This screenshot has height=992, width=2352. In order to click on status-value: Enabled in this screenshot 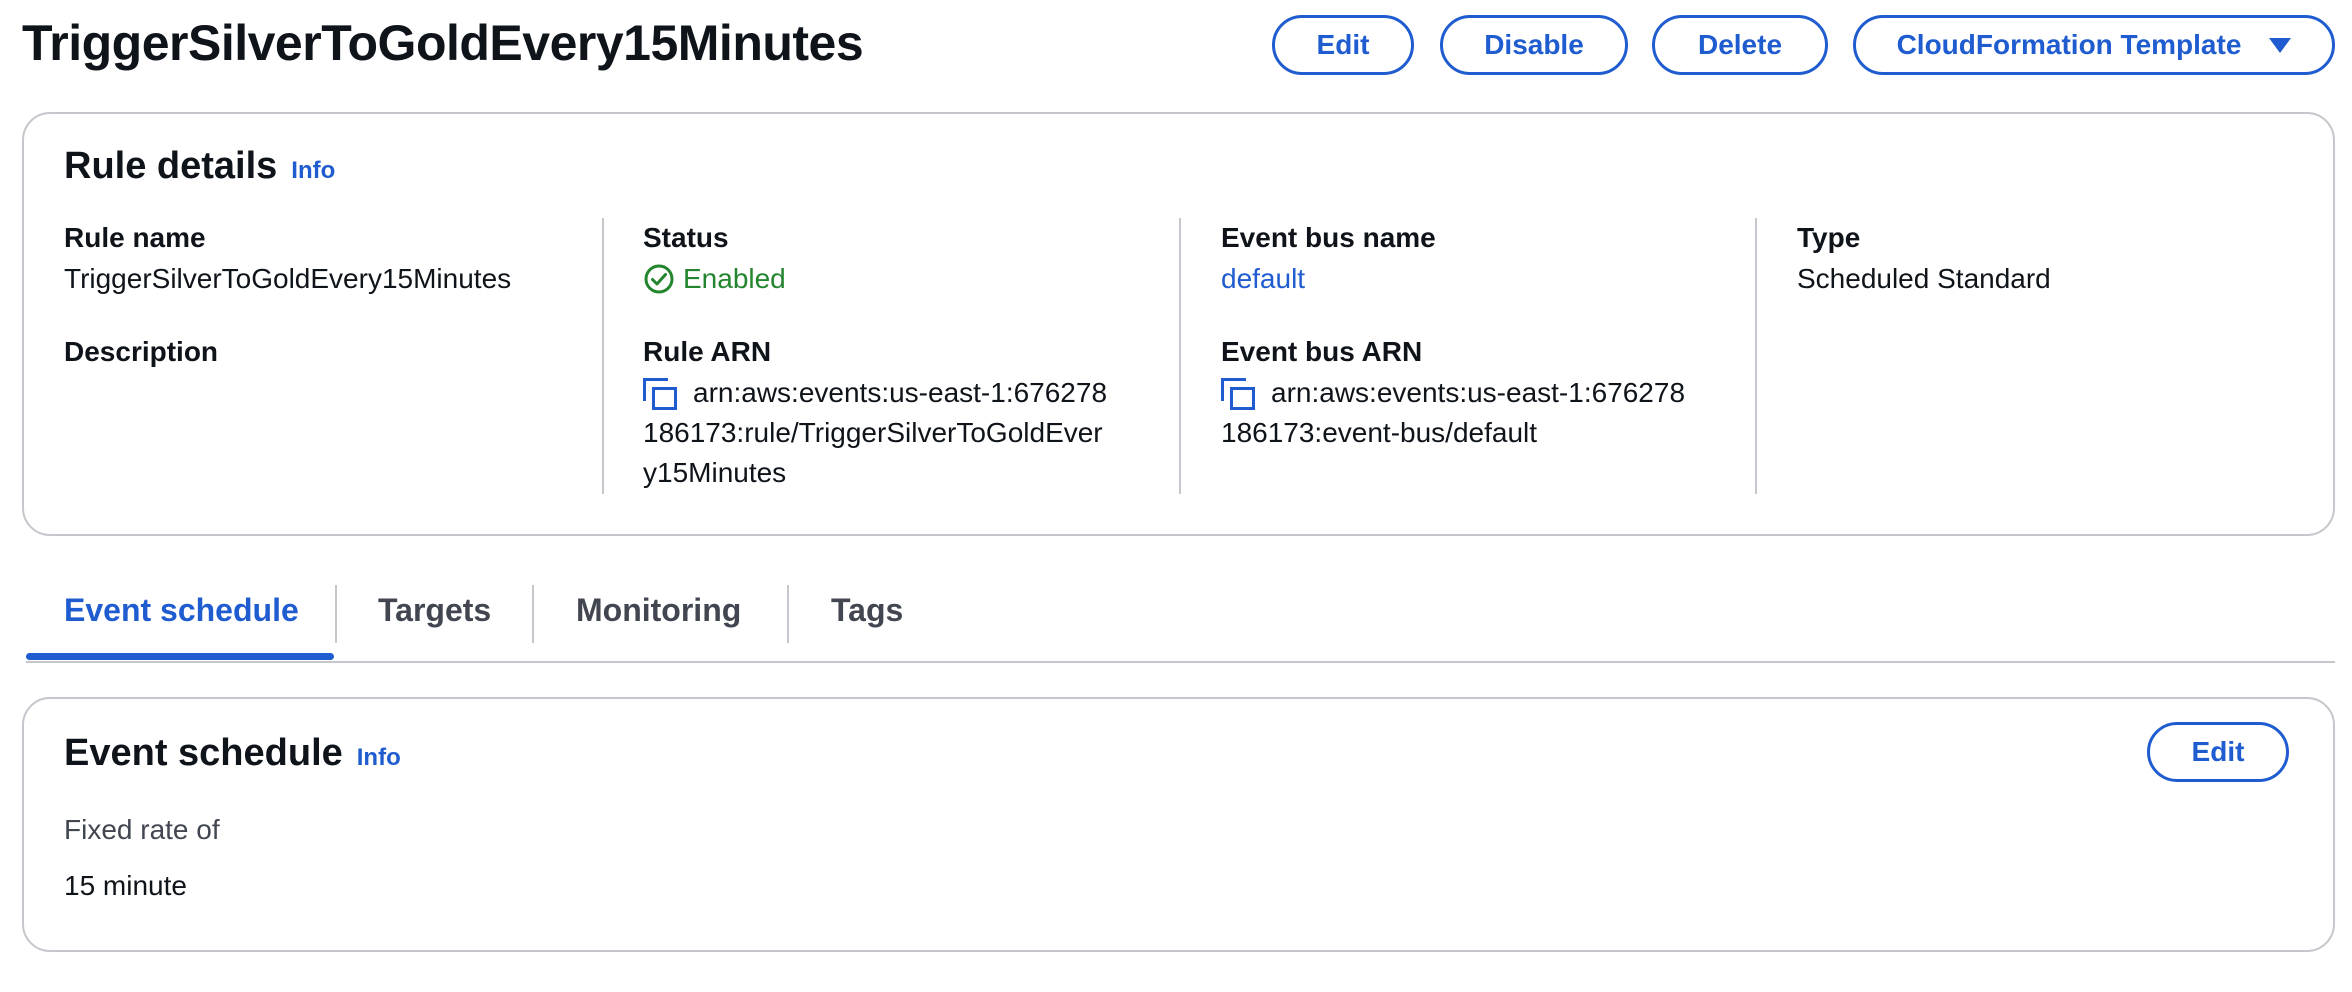, I will do `click(714, 279)`.